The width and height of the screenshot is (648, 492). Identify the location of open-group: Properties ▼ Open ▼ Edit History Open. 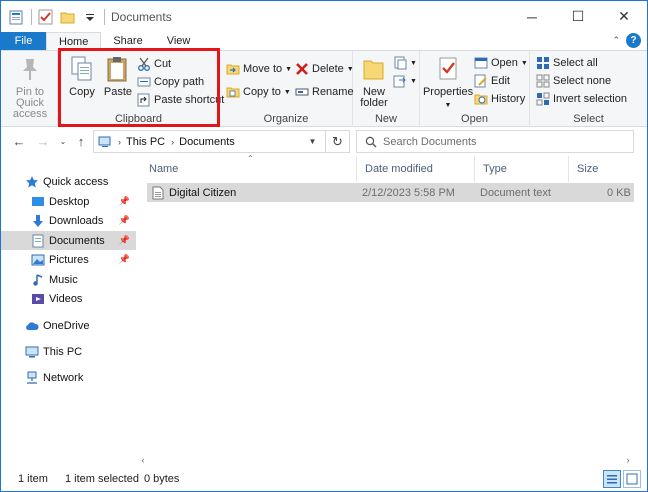
(475, 89).